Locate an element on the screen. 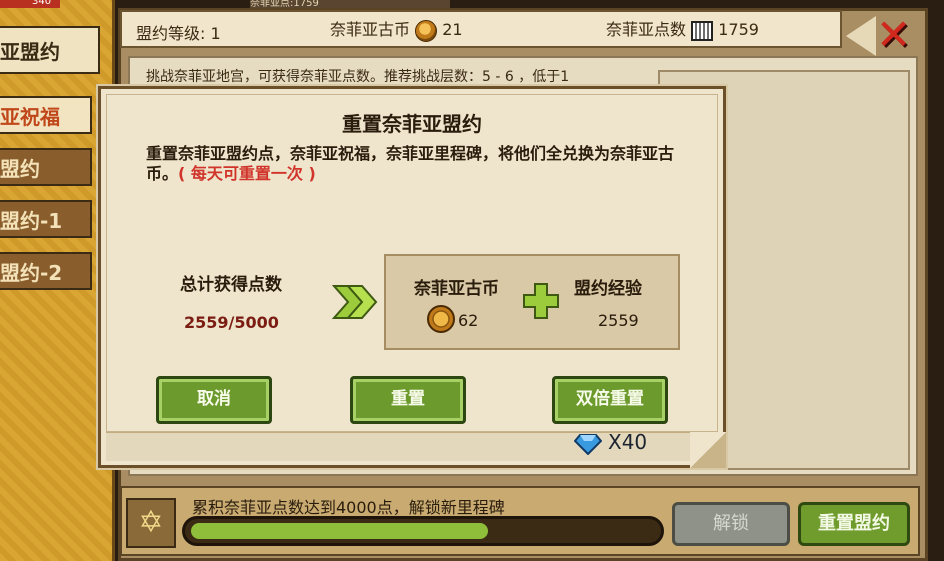 This screenshot has height=561, width=944. cancel-button: 取消 is located at coordinates (214, 400).